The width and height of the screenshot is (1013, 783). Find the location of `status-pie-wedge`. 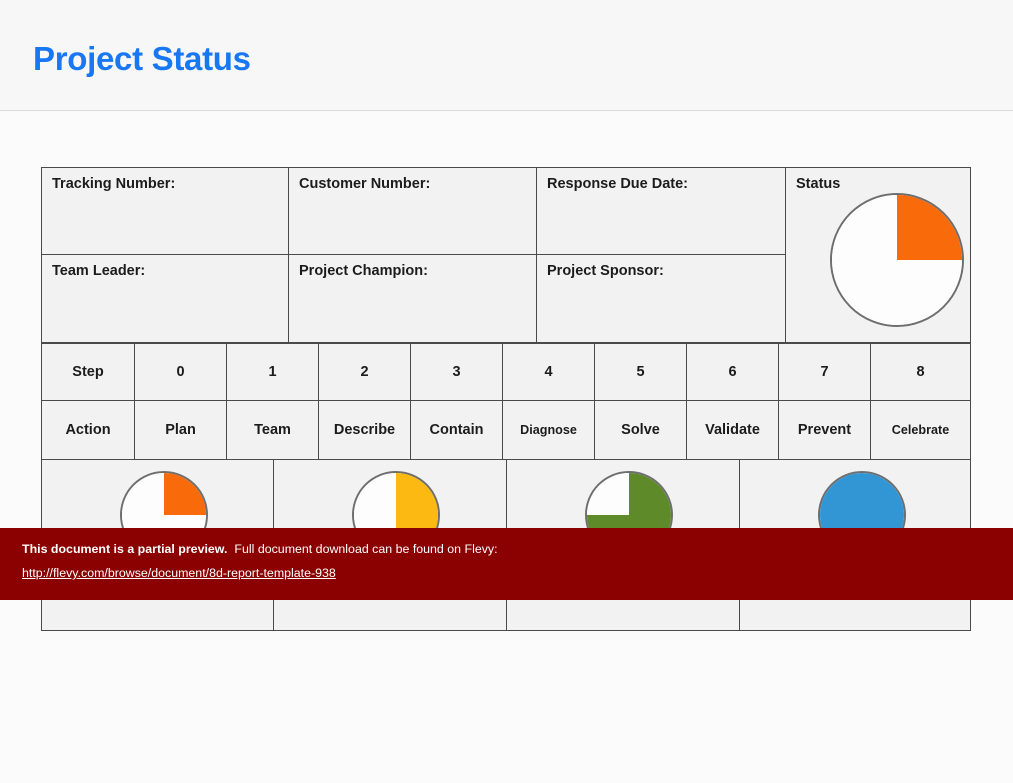

status-pie-wedge is located at coordinates (897, 260).